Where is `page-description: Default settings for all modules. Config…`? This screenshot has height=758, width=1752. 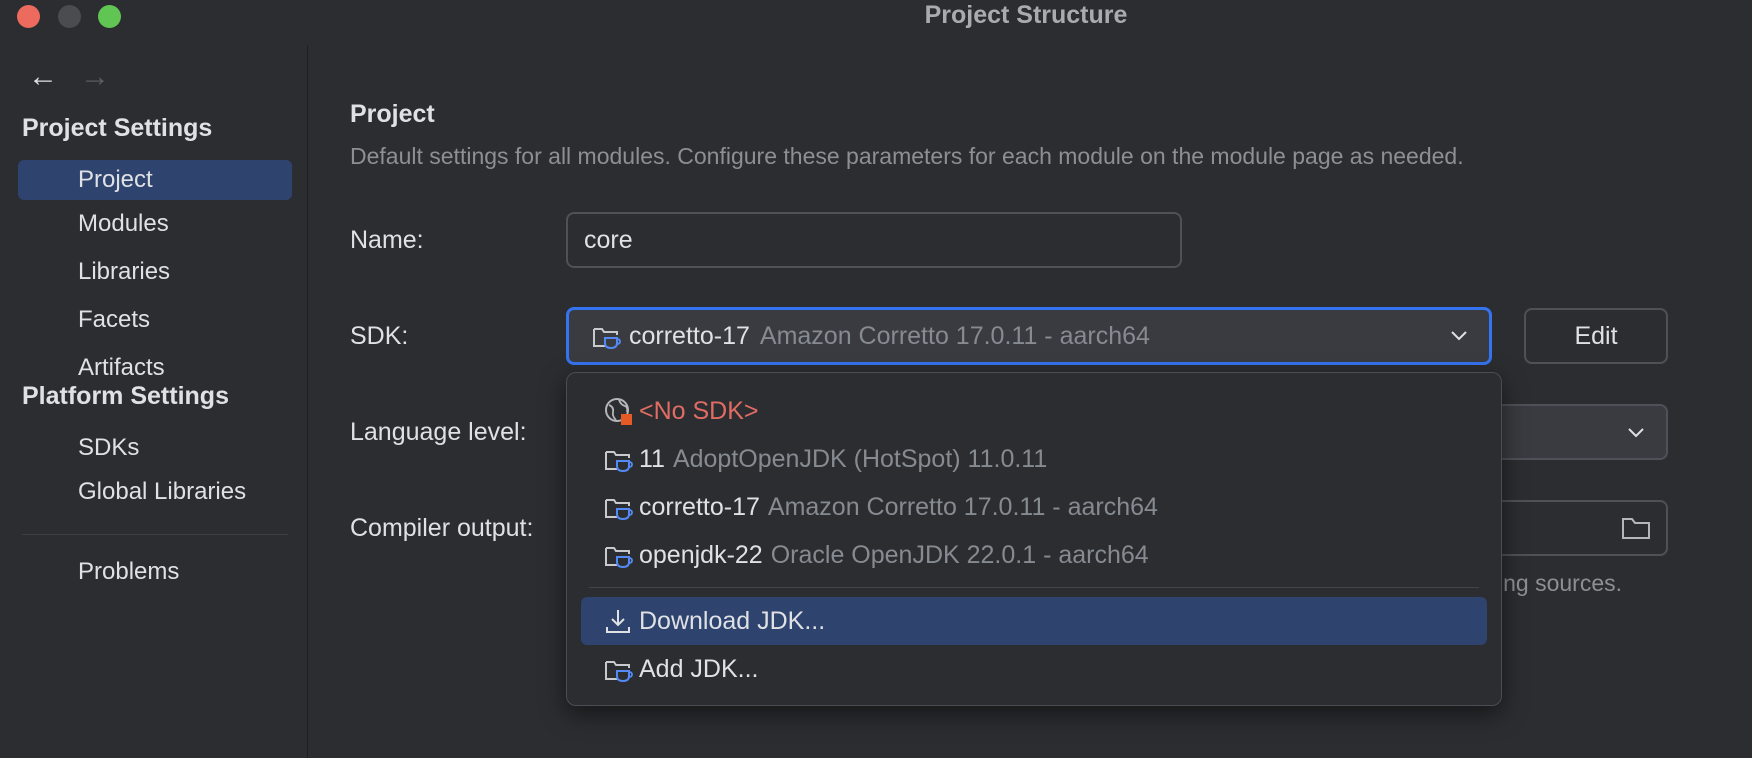
page-description: Default settings for all modules. Config… is located at coordinates (907, 156).